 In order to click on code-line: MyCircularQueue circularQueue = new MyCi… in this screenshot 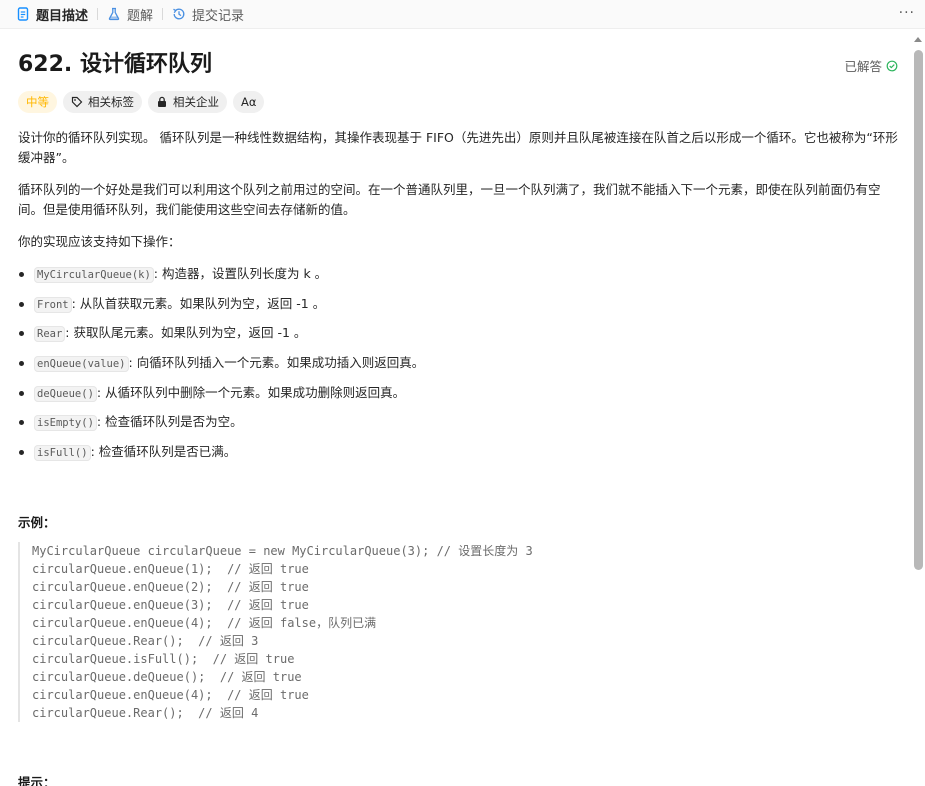, I will do `click(282, 551)`.